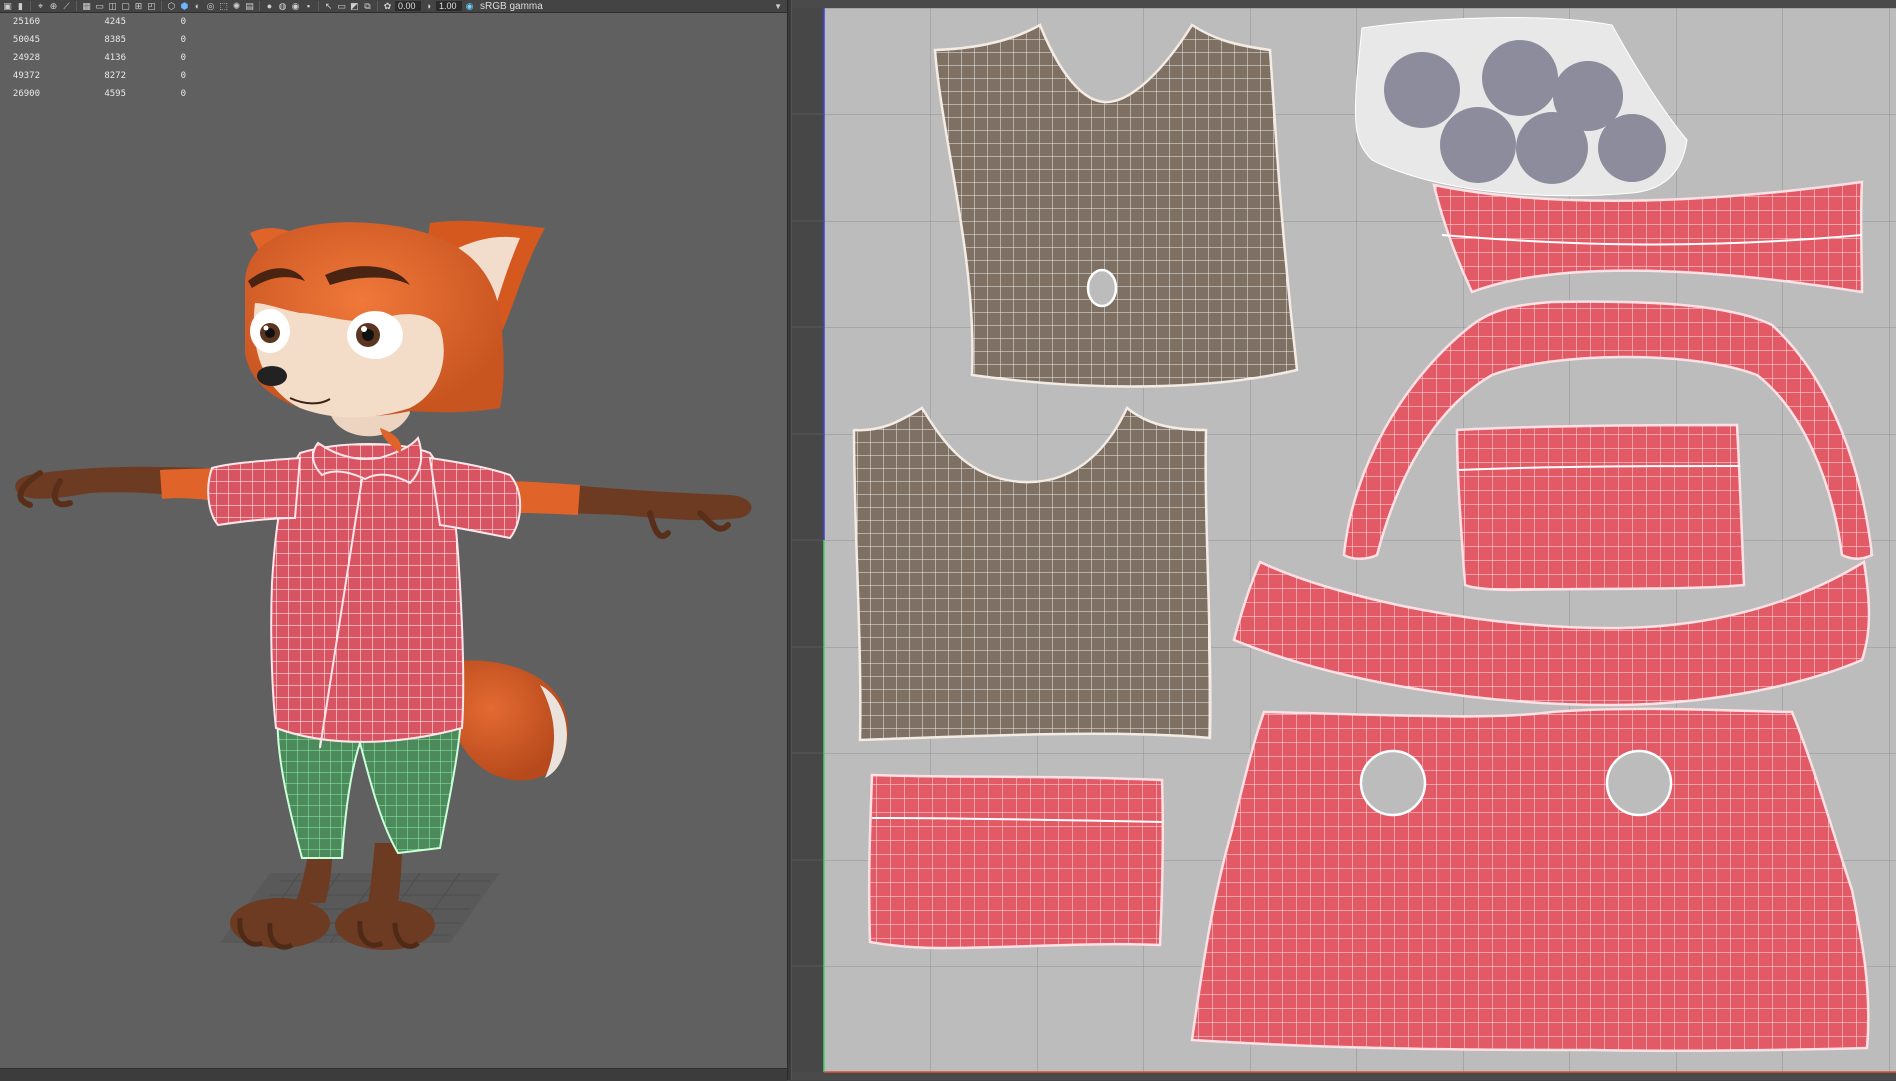  Describe the element at coordinates (1393, 783) in the screenshot. I see `uv-hole-left` at that location.